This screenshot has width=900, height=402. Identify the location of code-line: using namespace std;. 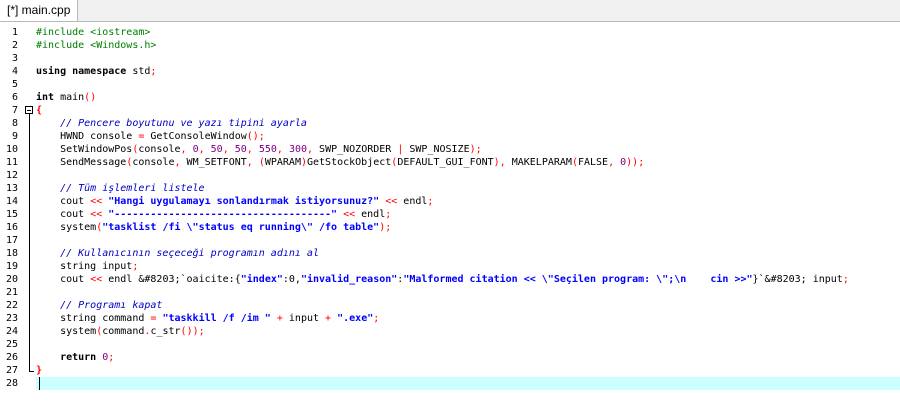
(468, 71).